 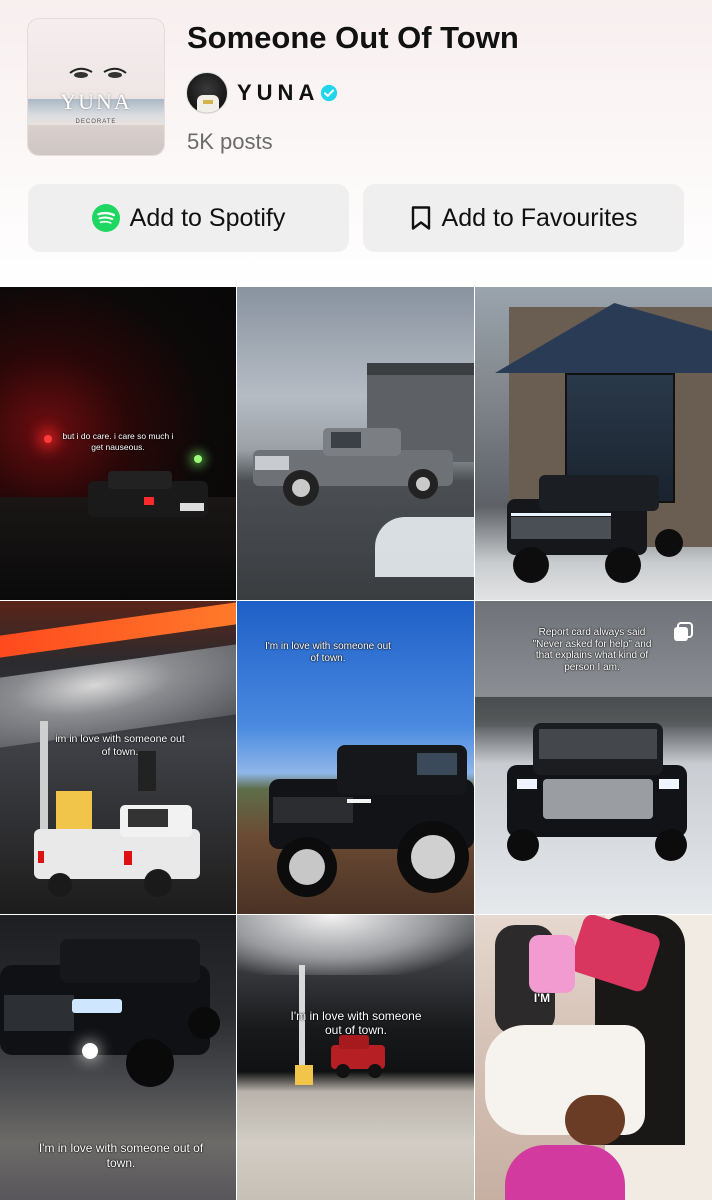 I want to click on post-count: 5K posts, so click(x=230, y=141).